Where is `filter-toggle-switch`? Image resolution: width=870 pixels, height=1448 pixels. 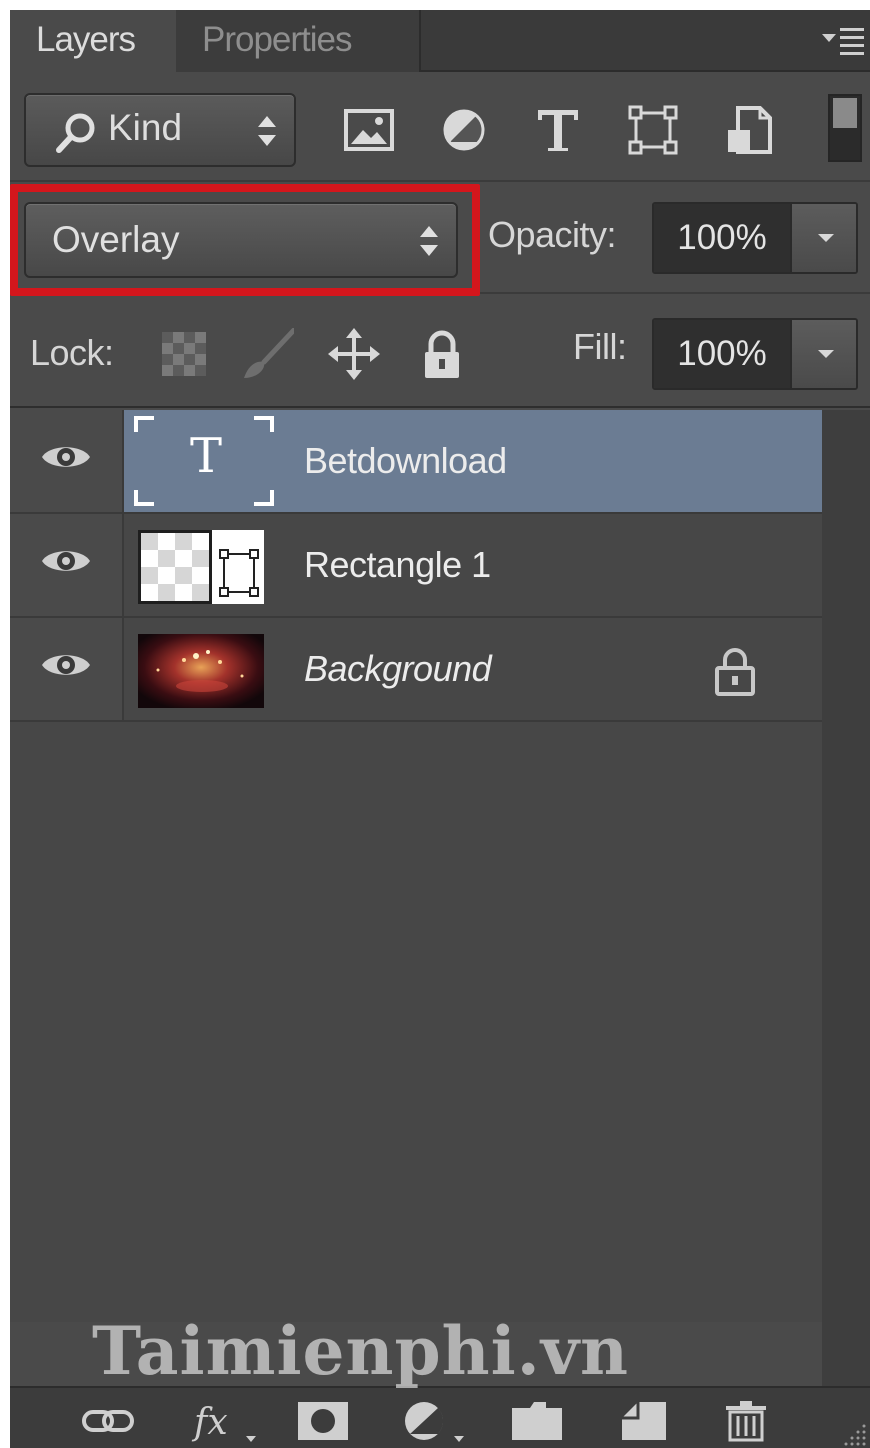
filter-toggle-switch is located at coordinates (845, 128).